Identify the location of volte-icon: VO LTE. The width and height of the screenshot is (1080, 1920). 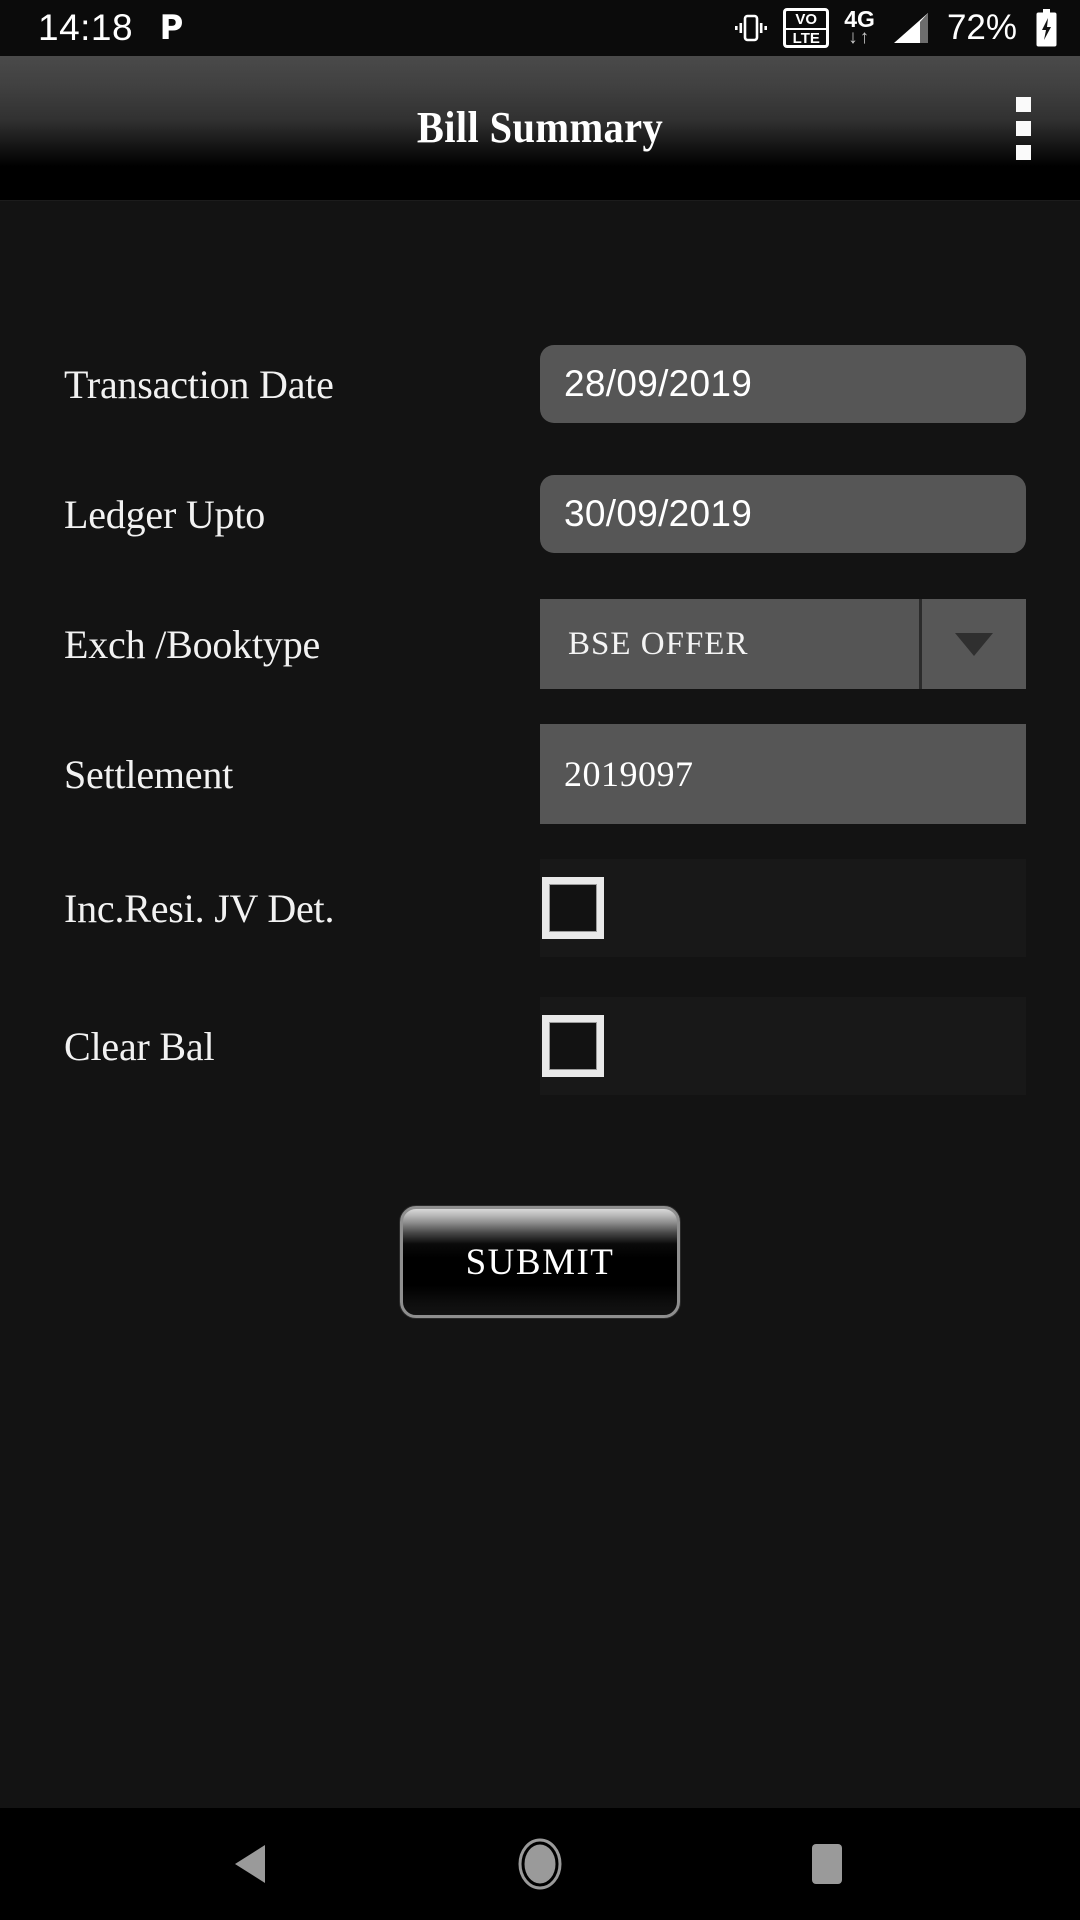
(806, 28).